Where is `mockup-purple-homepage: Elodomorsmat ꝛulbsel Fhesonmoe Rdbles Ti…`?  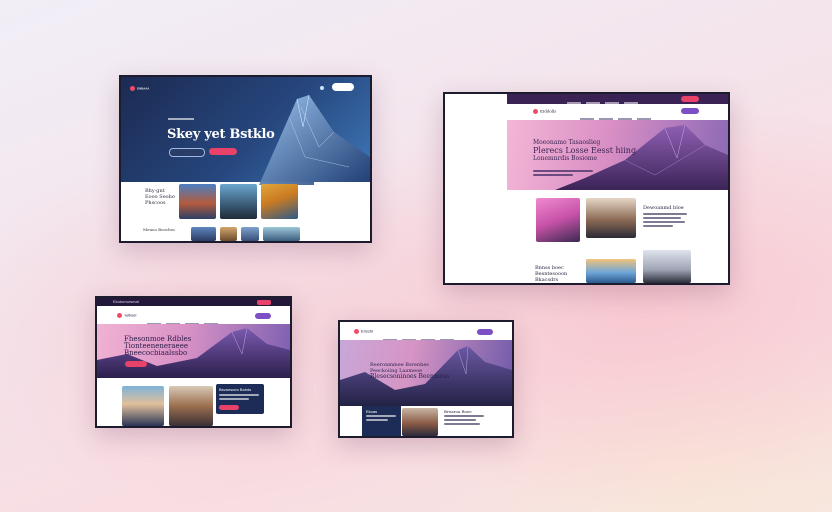 mockup-purple-homepage: Elodomorsmat ꝛulbsel Fhesonmoe Rdbles Ti… is located at coordinates (193, 362).